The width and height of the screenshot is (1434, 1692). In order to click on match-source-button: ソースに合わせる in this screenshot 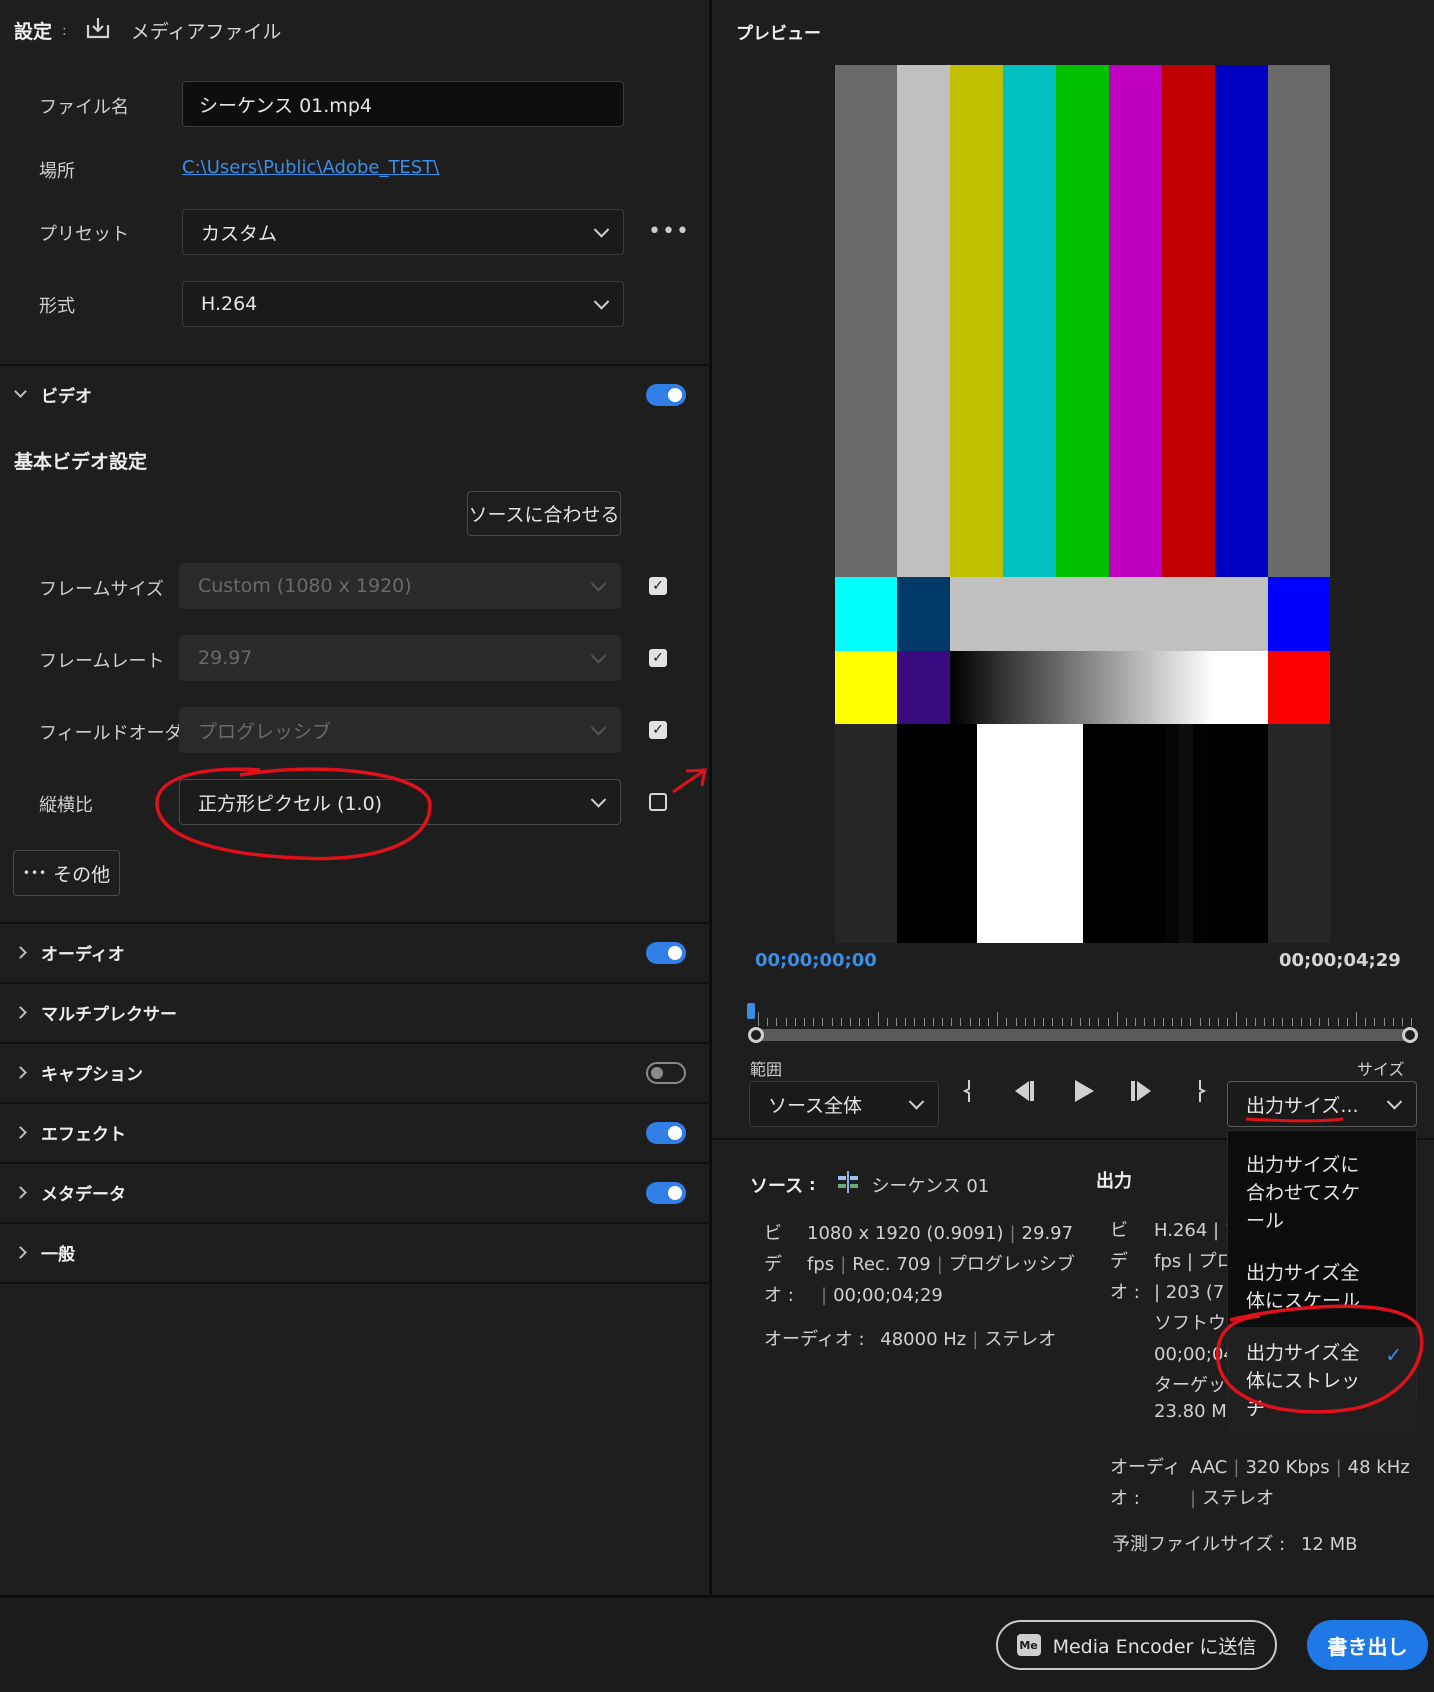, I will do `click(544, 513)`.